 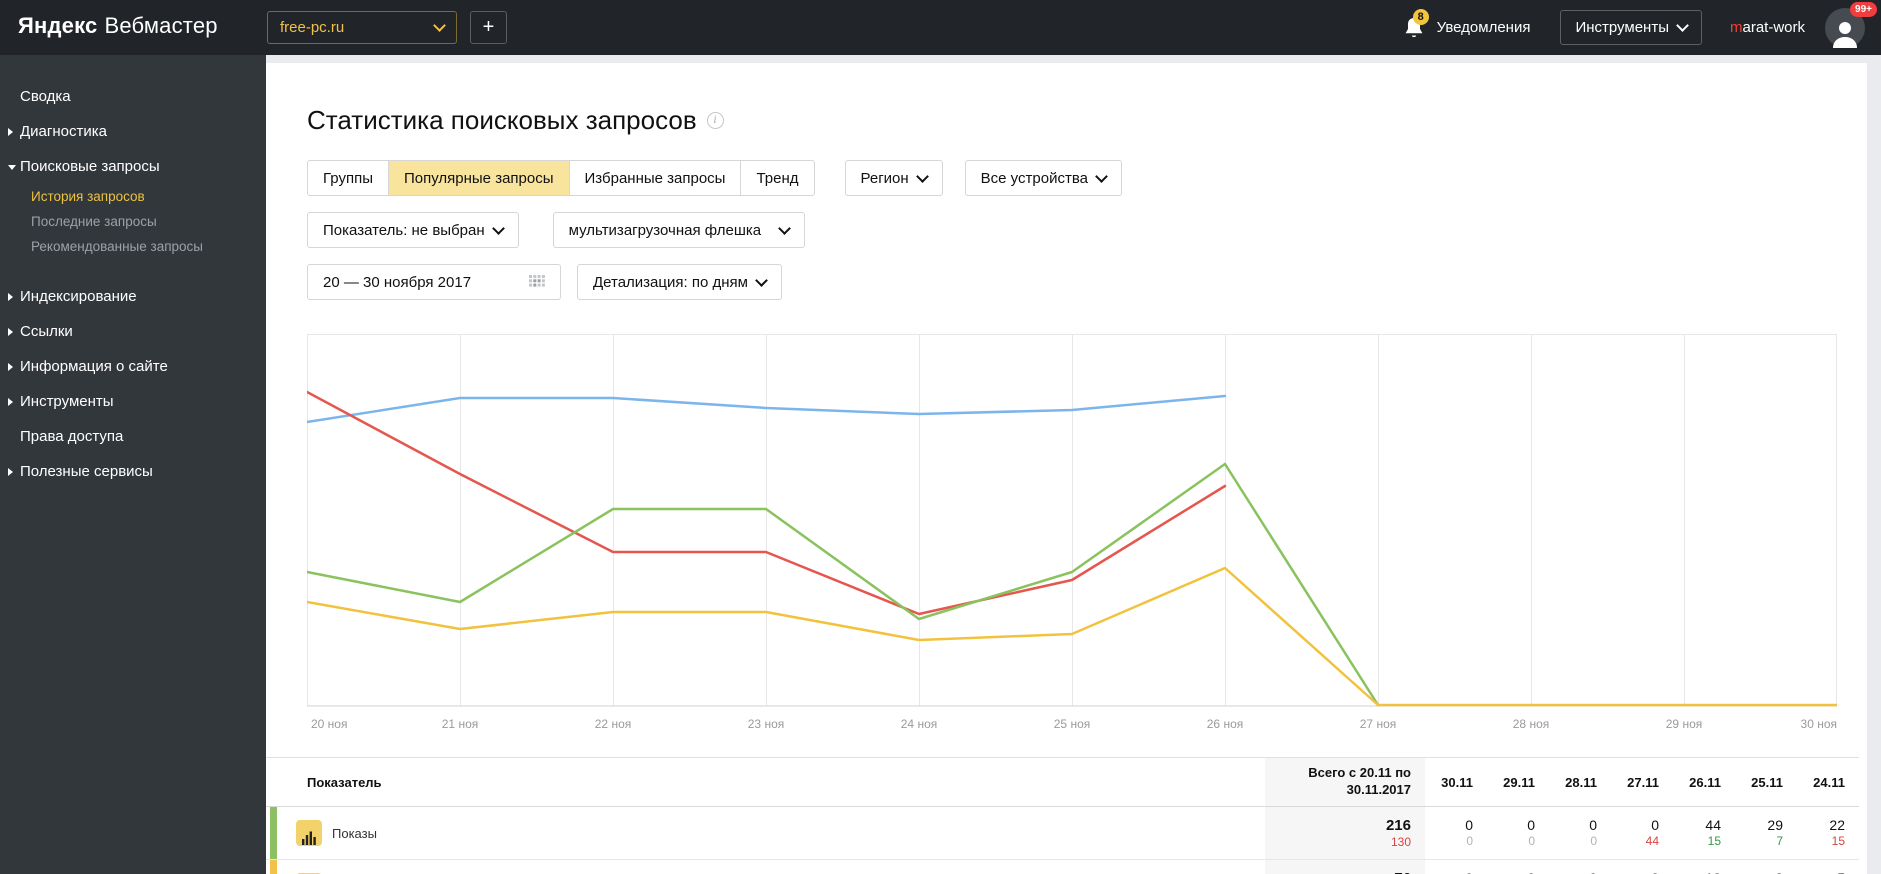 I want to click on sidebar-item-label: Информация о сайте, so click(x=94, y=366).